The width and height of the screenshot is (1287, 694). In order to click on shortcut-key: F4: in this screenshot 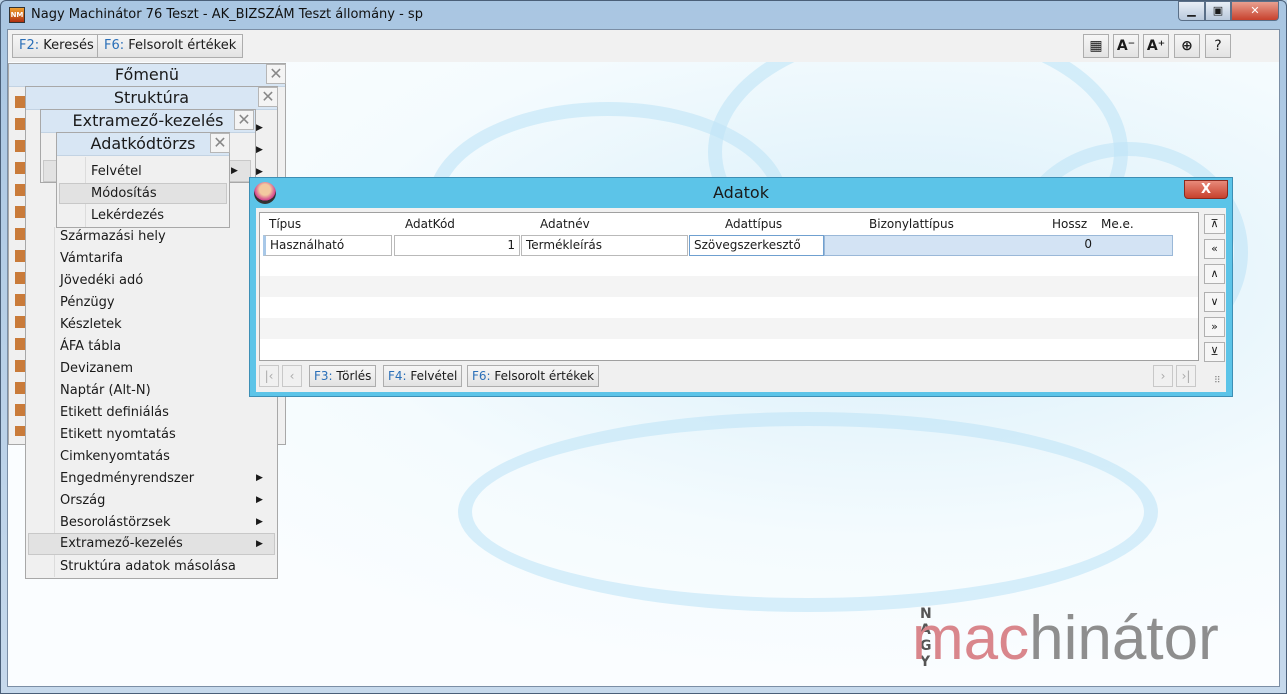, I will do `click(397, 376)`.